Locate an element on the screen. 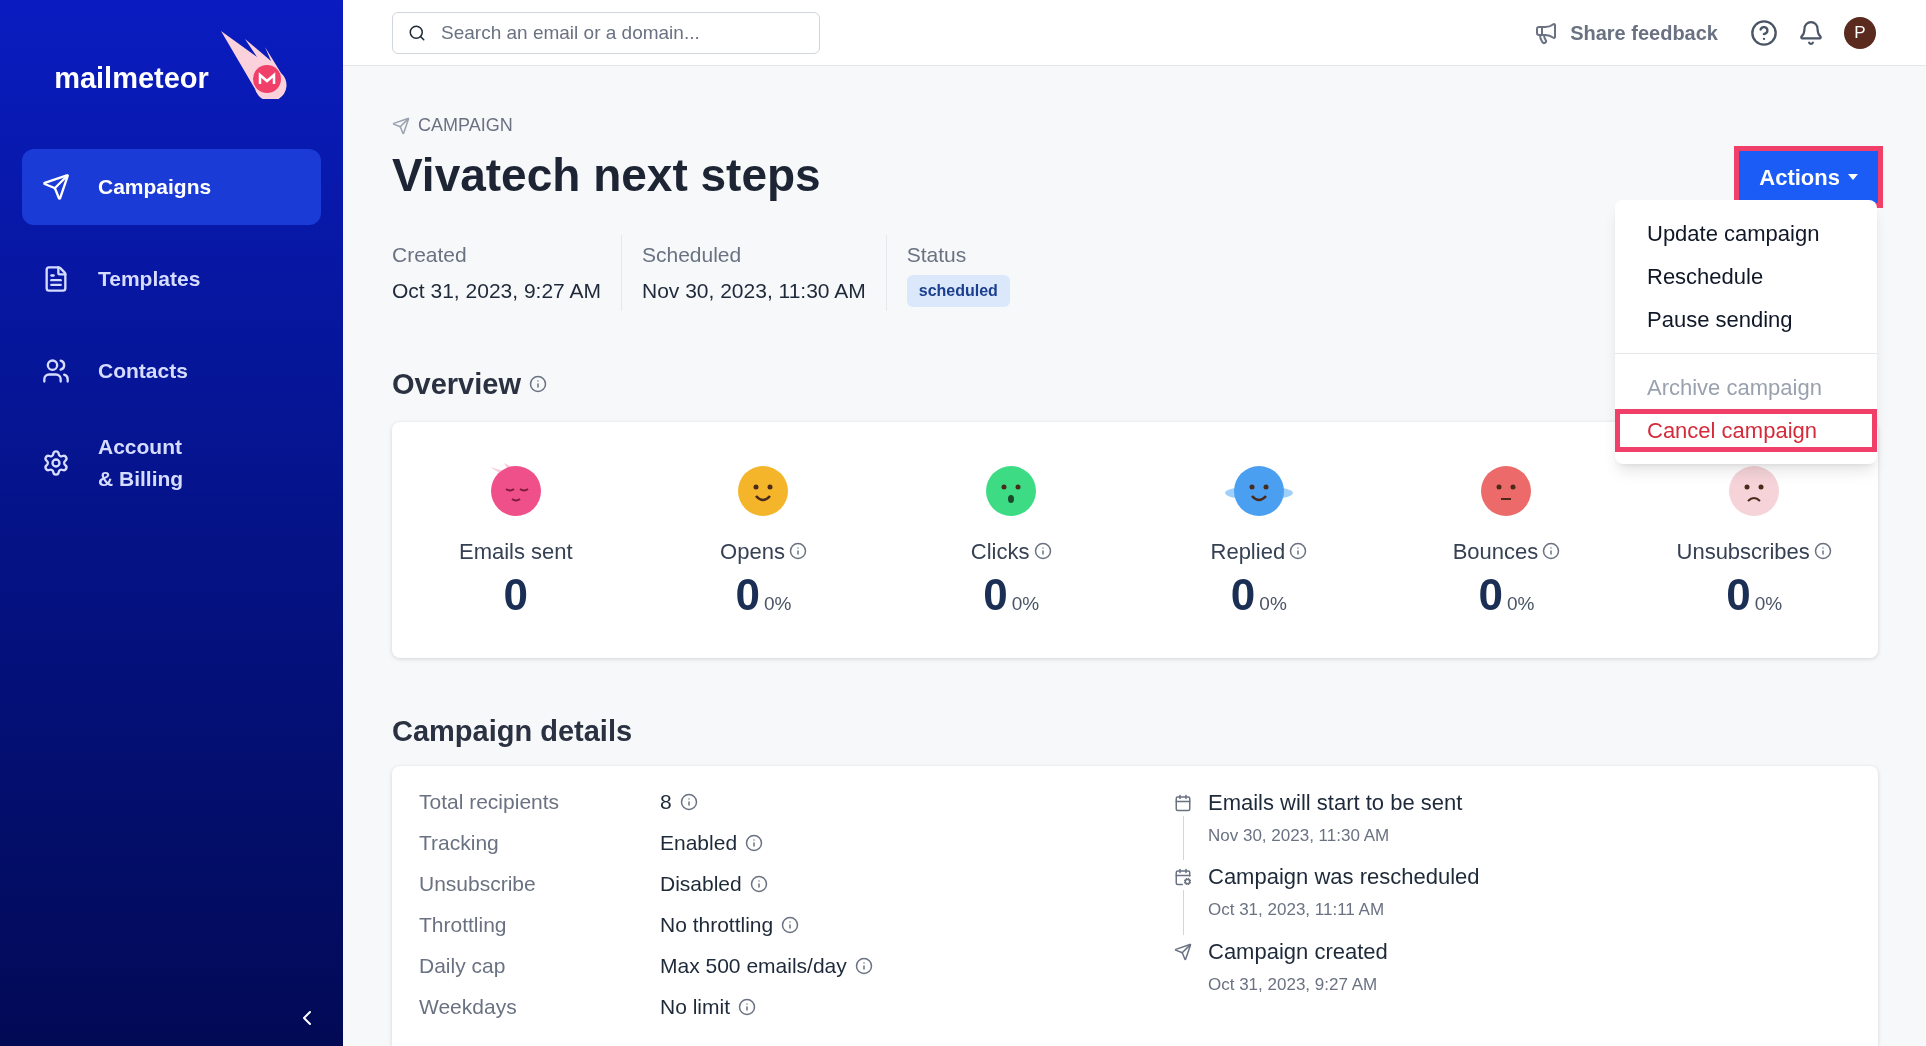 Image resolution: width=1926 pixels, height=1046 pixels. stat-label: Emails sent is located at coordinates (515, 551).